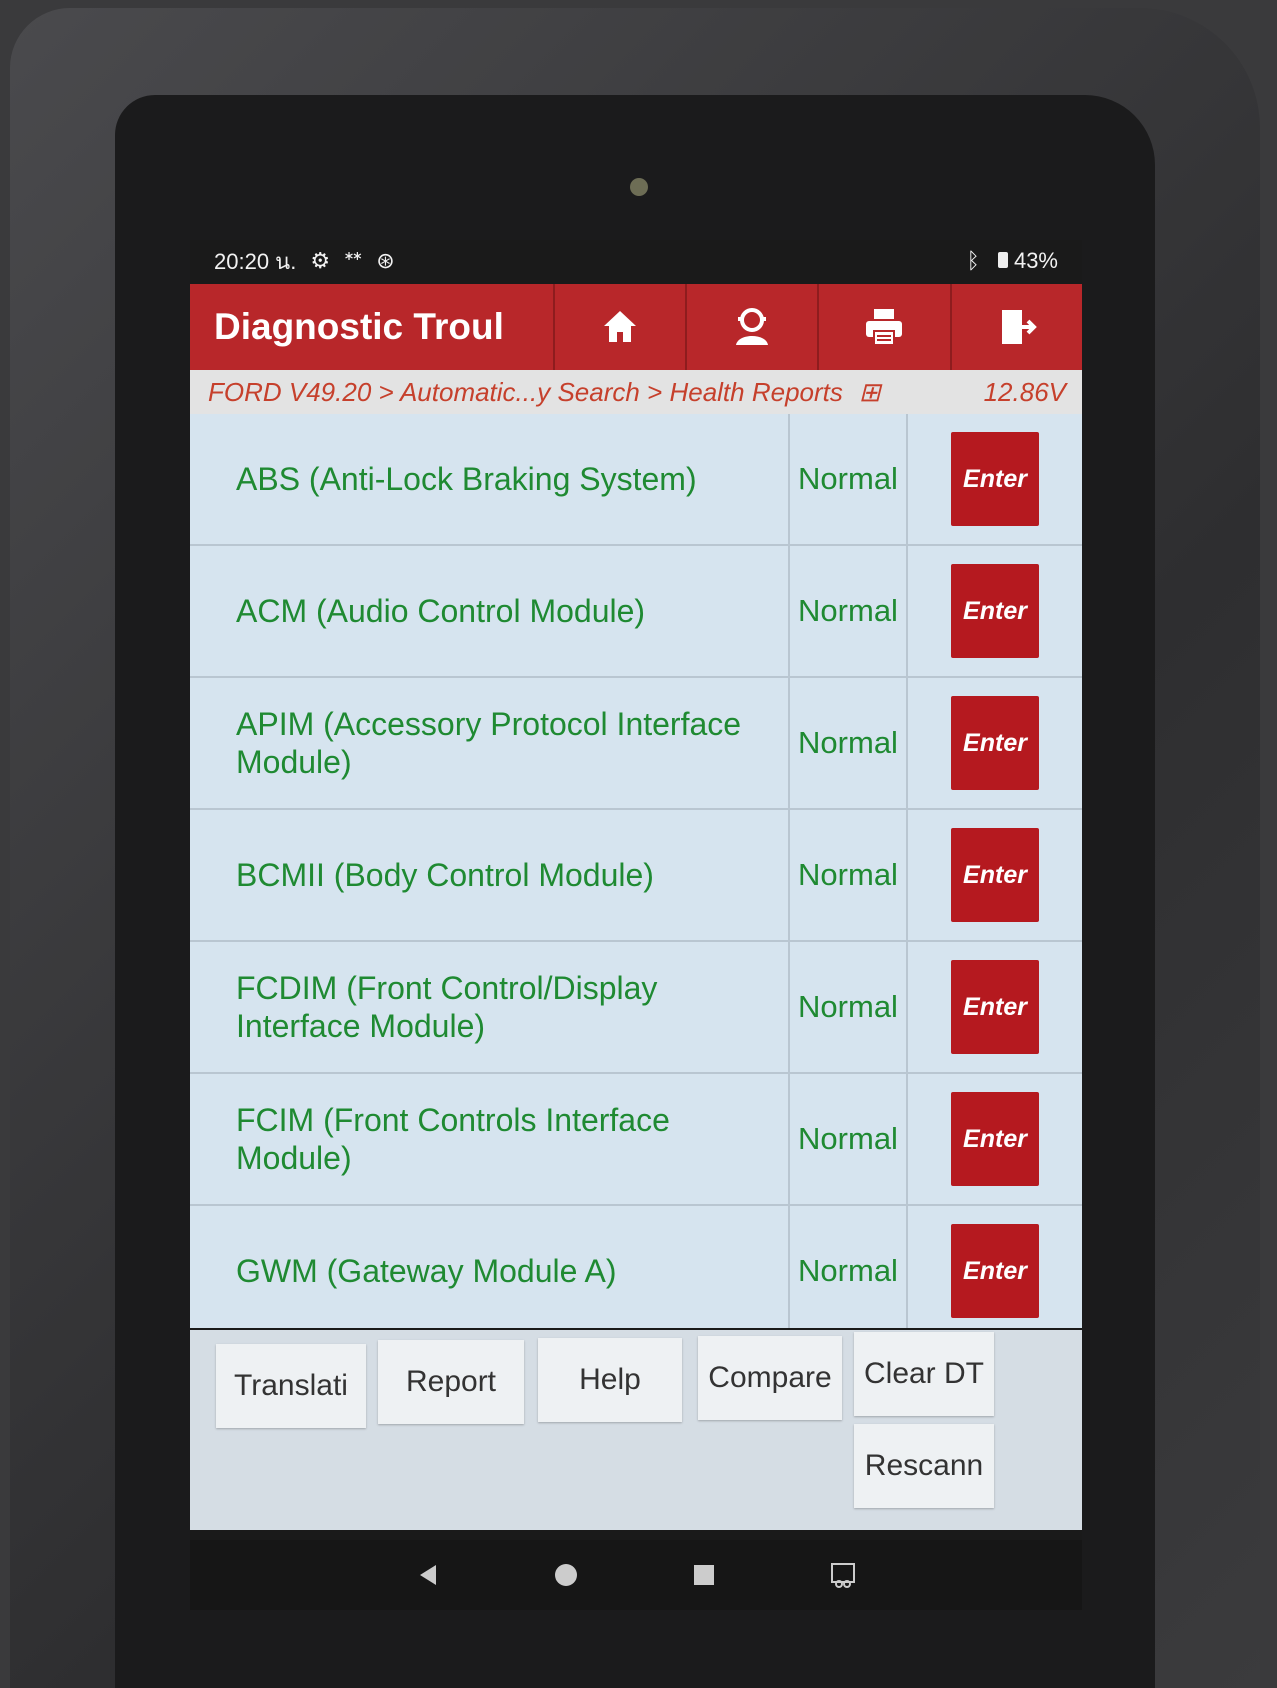 The image size is (1277, 1688). What do you see at coordinates (490, 479) in the screenshot?
I see `module-name: ABS (Anti-Lock Braking System)` at bounding box center [490, 479].